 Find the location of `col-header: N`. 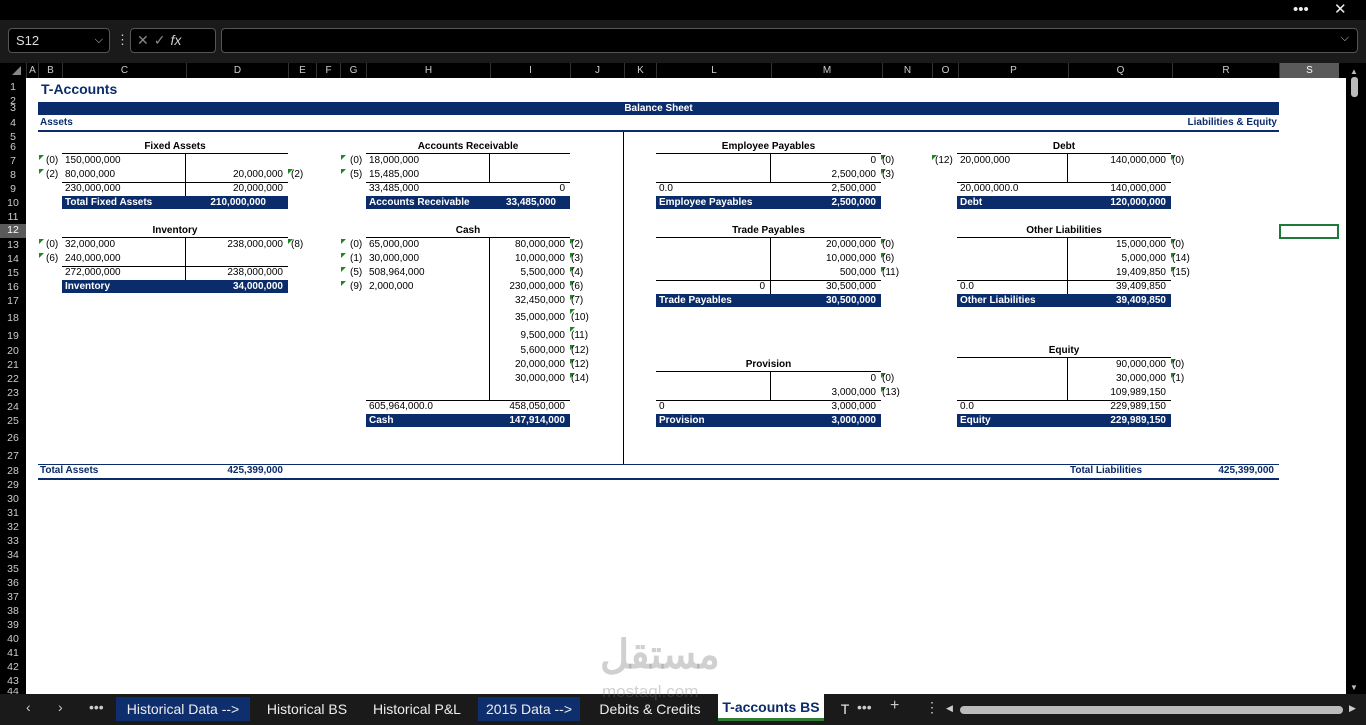

col-header: N is located at coordinates (907, 70).